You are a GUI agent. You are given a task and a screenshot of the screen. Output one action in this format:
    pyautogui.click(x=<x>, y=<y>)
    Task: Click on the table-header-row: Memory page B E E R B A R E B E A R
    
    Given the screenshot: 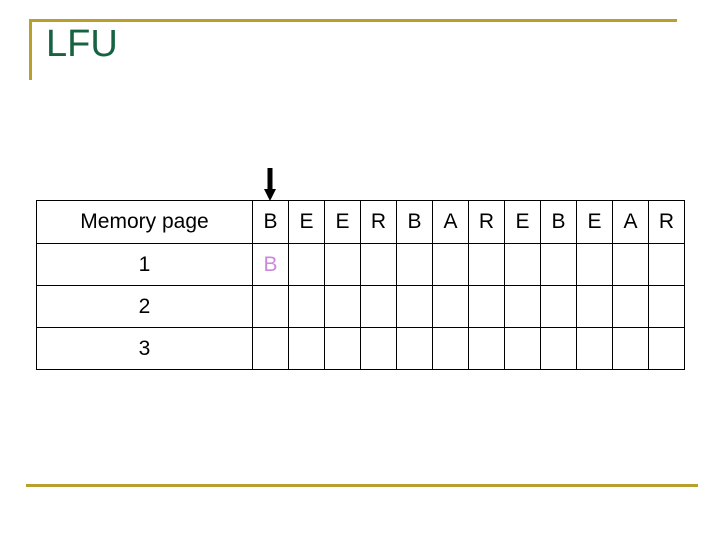 What is the action you would take?
    pyautogui.click(x=360, y=222)
    